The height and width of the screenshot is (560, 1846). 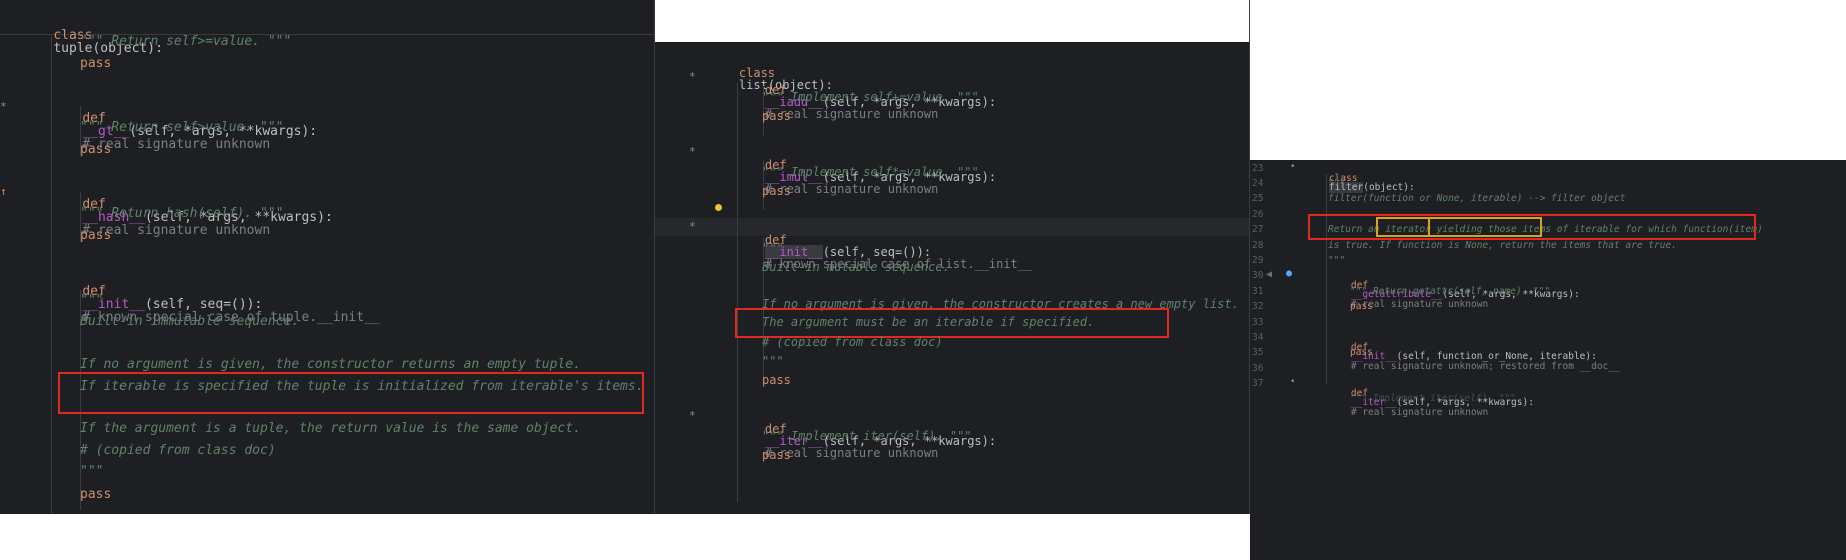 What do you see at coordinates (1258, 214) in the screenshot?
I see `line-number: 26` at bounding box center [1258, 214].